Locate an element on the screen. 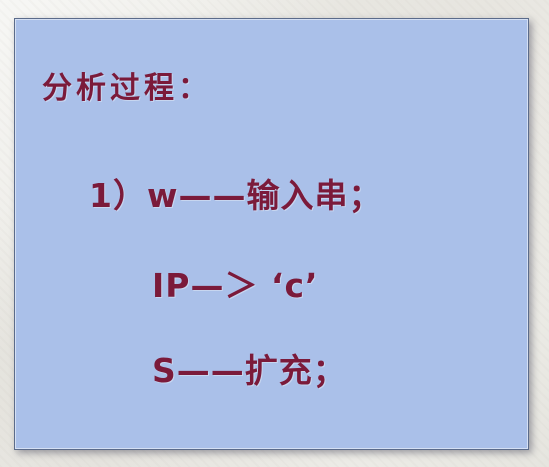 Image resolution: width=549 pixels, height=467 pixels. ip-line: IP—＞ ‘c’ is located at coordinates (235, 285).